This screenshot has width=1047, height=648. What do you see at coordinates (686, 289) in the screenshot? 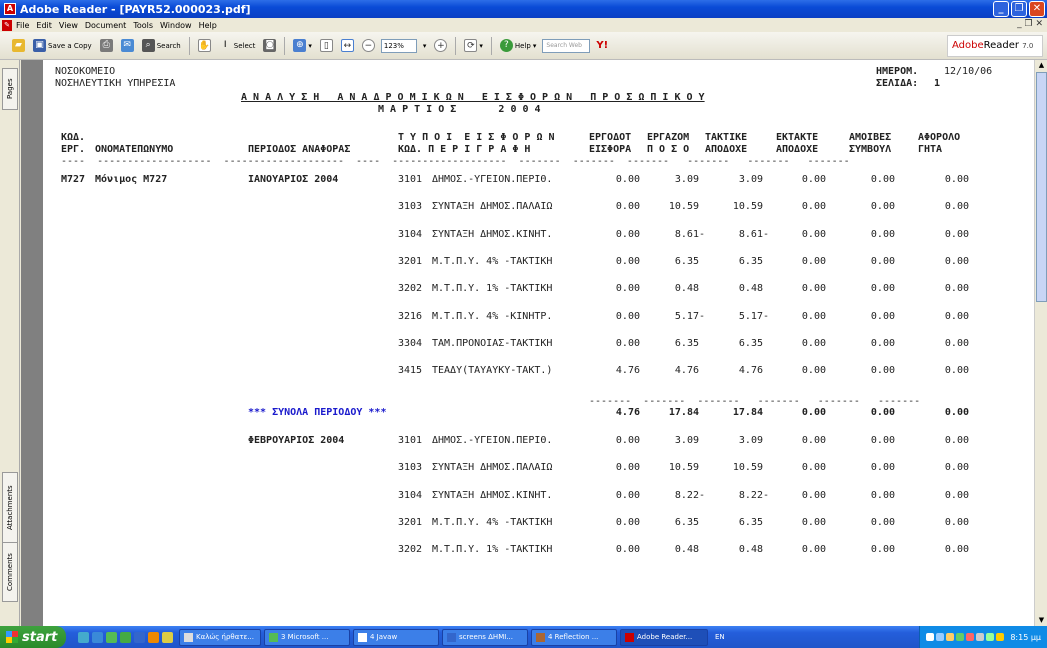
I see `row-value-poso: 0.48` at bounding box center [686, 289].